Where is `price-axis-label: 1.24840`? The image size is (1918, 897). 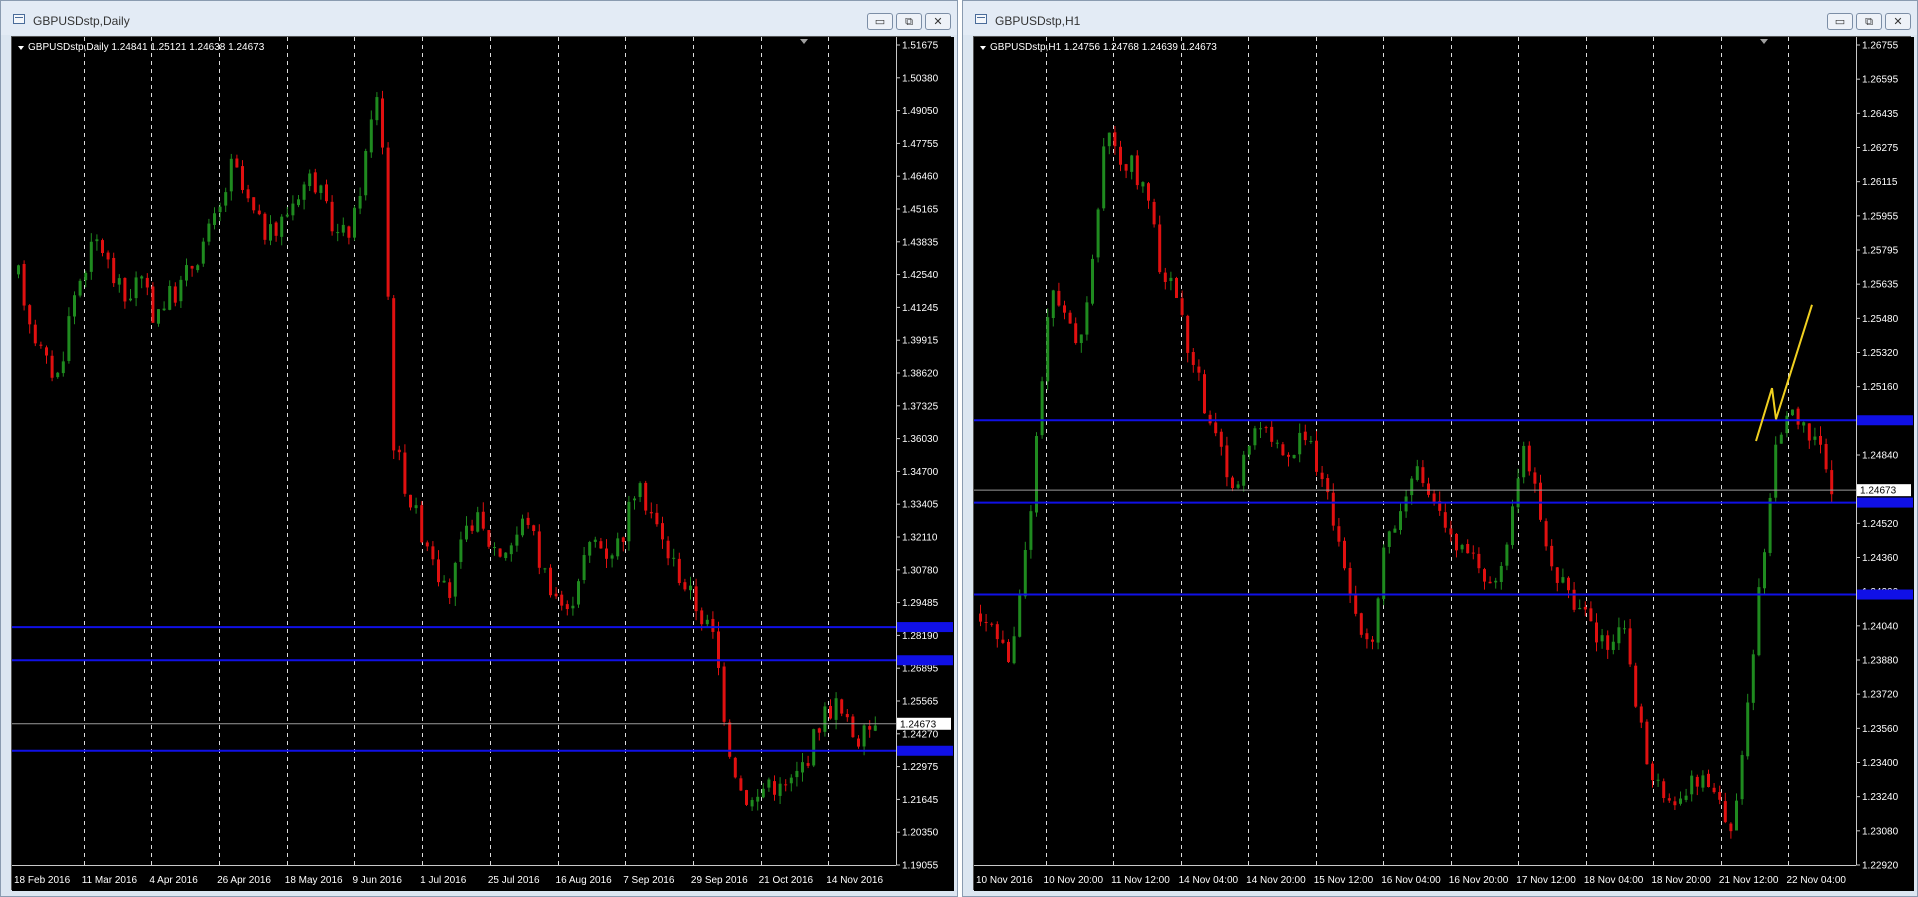 price-axis-label: 1.24840 is located at coordinates (1880, 456).